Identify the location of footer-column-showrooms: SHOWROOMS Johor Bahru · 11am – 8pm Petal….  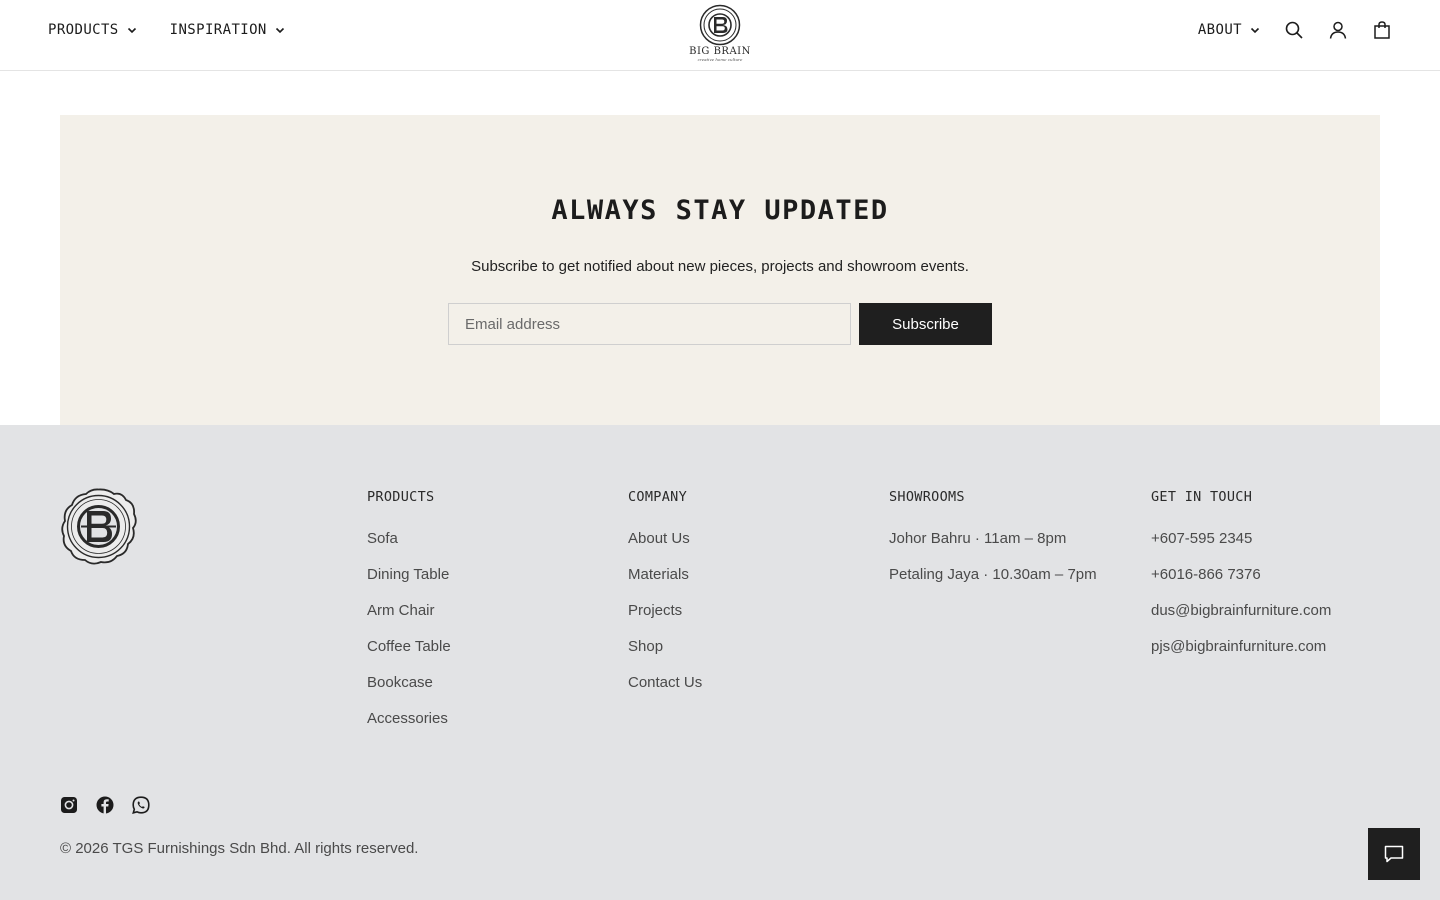
(993, 546).